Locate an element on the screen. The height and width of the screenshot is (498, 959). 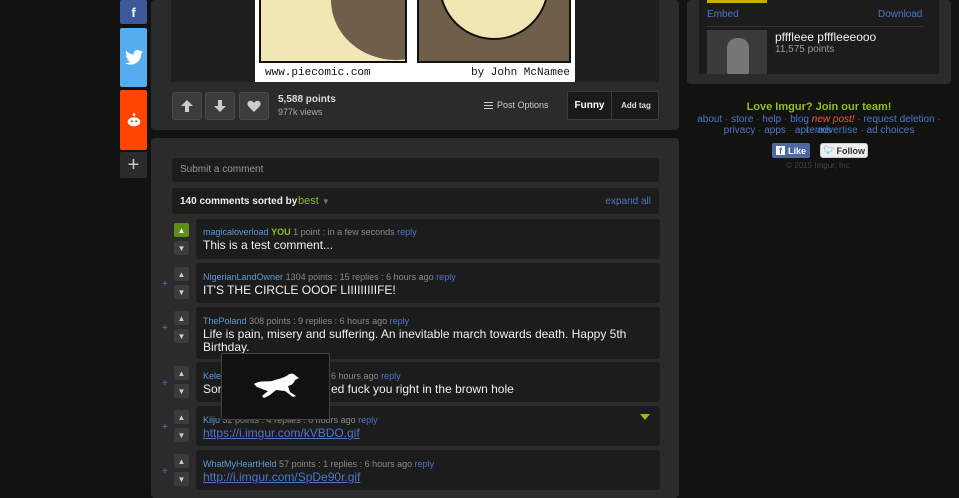
comic-shape-right is located at coordinates (494, 20).